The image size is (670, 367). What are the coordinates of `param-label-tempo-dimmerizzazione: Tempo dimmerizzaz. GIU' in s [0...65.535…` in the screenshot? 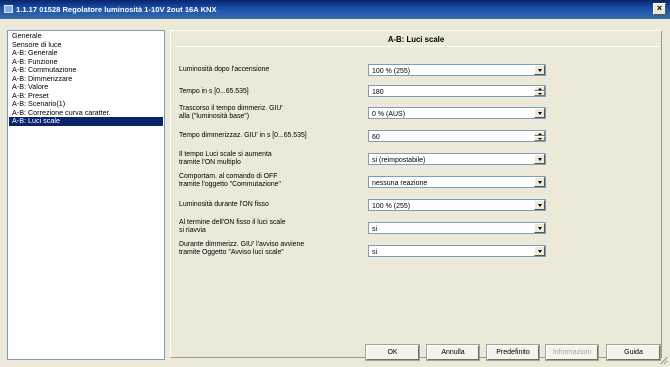 It's located at (243, 135).